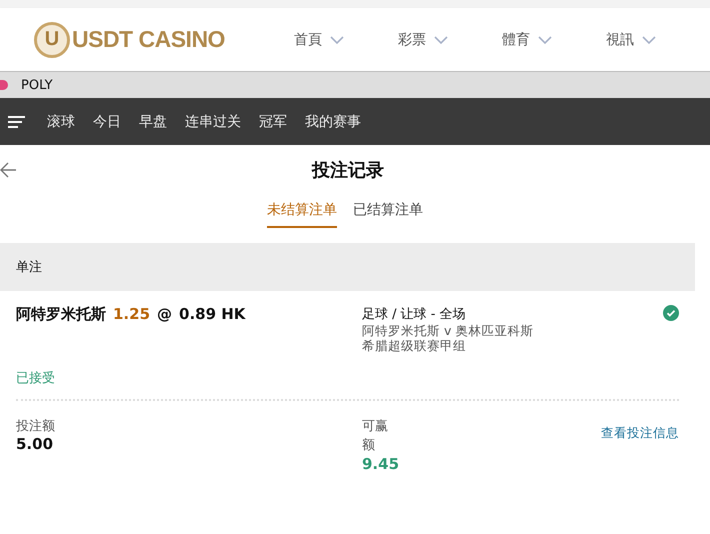 This screenshot has width=710, height=534. Describe the element at coordinates (658, 39) in the screenshot. I see `nav-menu-item: 視訊` at that location.